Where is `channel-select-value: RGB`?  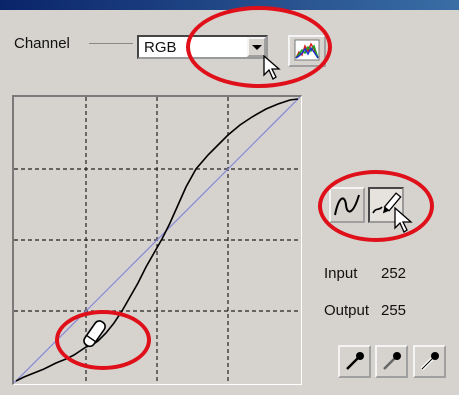
channel-select-value: RGB is located at coordinates (160, 47).